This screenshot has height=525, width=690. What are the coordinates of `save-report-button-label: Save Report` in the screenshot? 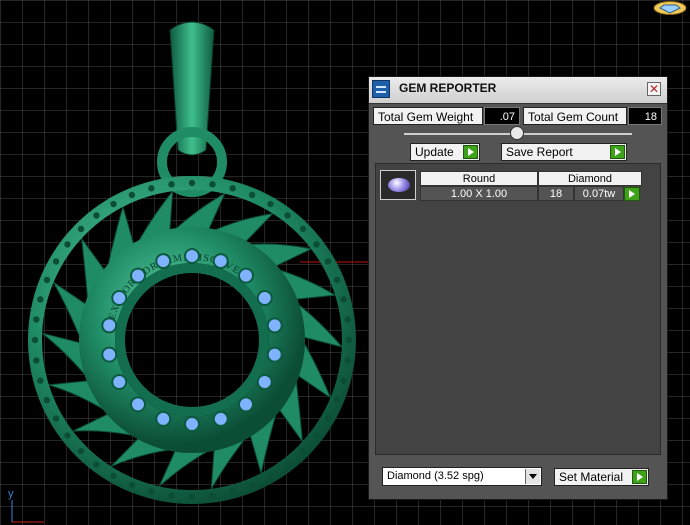 It's located at (539, 152).